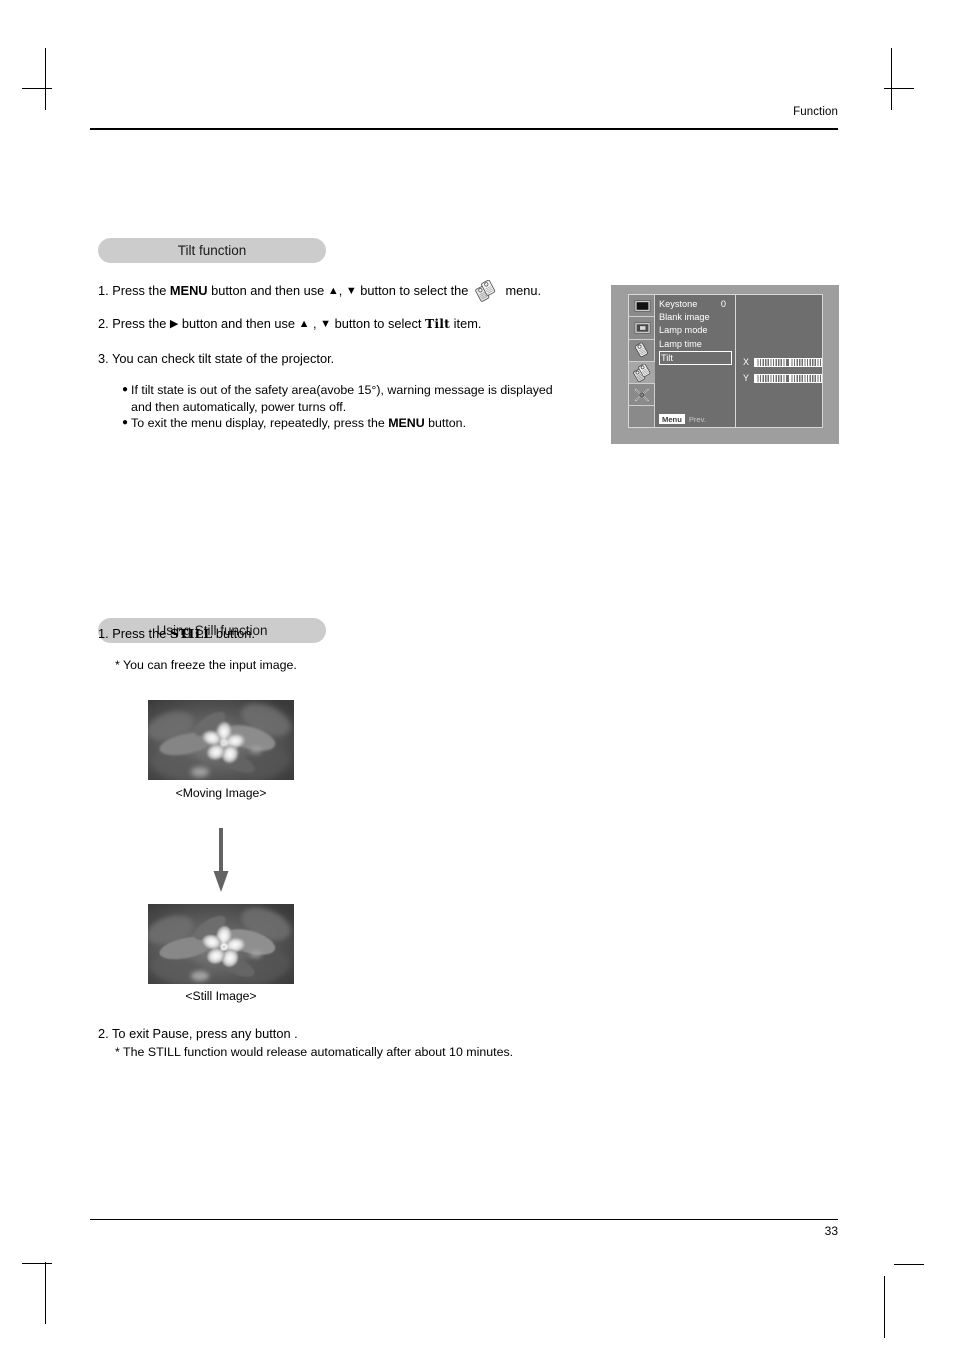 This screenshot has height=1351, width=954. What do you see at coordinates (771, 362) in the screenshot?
I see `osd-slider-x-left-segment` at bounding box center [771, 362].